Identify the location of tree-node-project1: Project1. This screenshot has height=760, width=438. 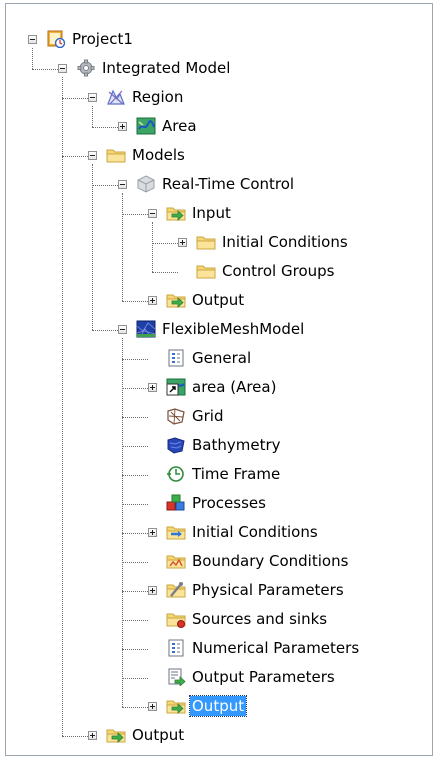
(215, 40).